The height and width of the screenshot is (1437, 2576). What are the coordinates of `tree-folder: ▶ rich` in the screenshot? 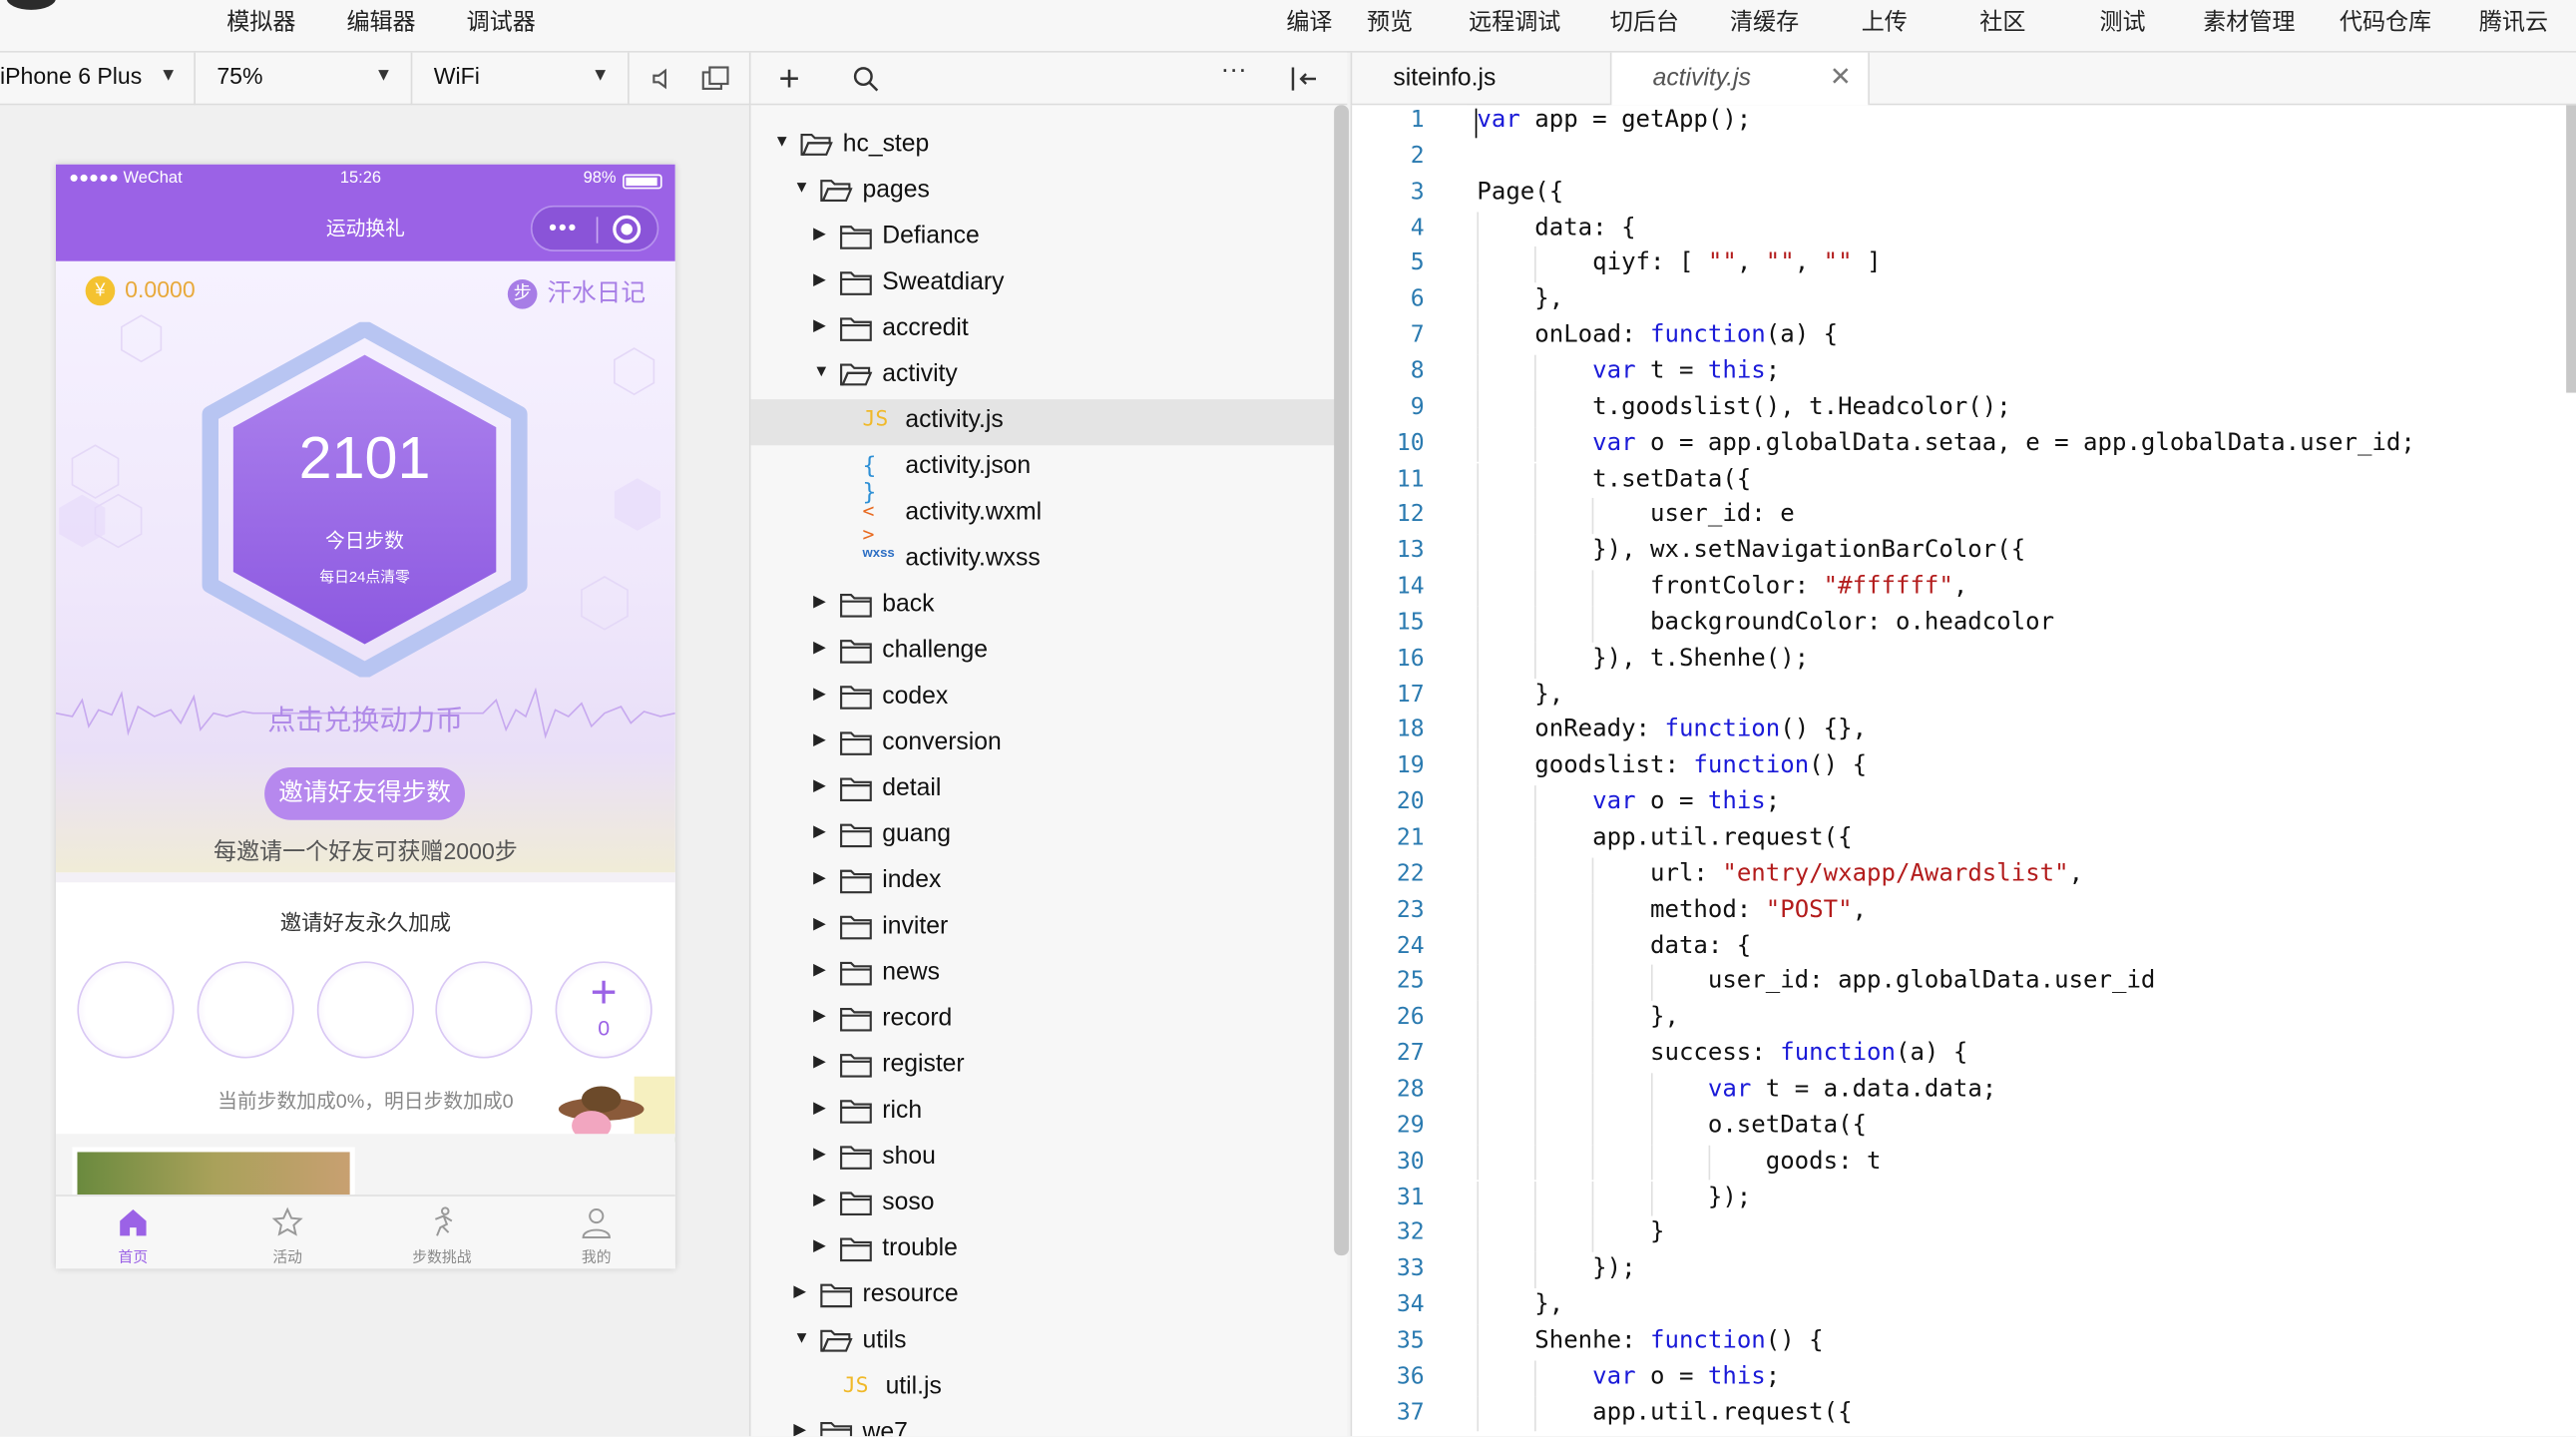 It's located at (1049, 1113).